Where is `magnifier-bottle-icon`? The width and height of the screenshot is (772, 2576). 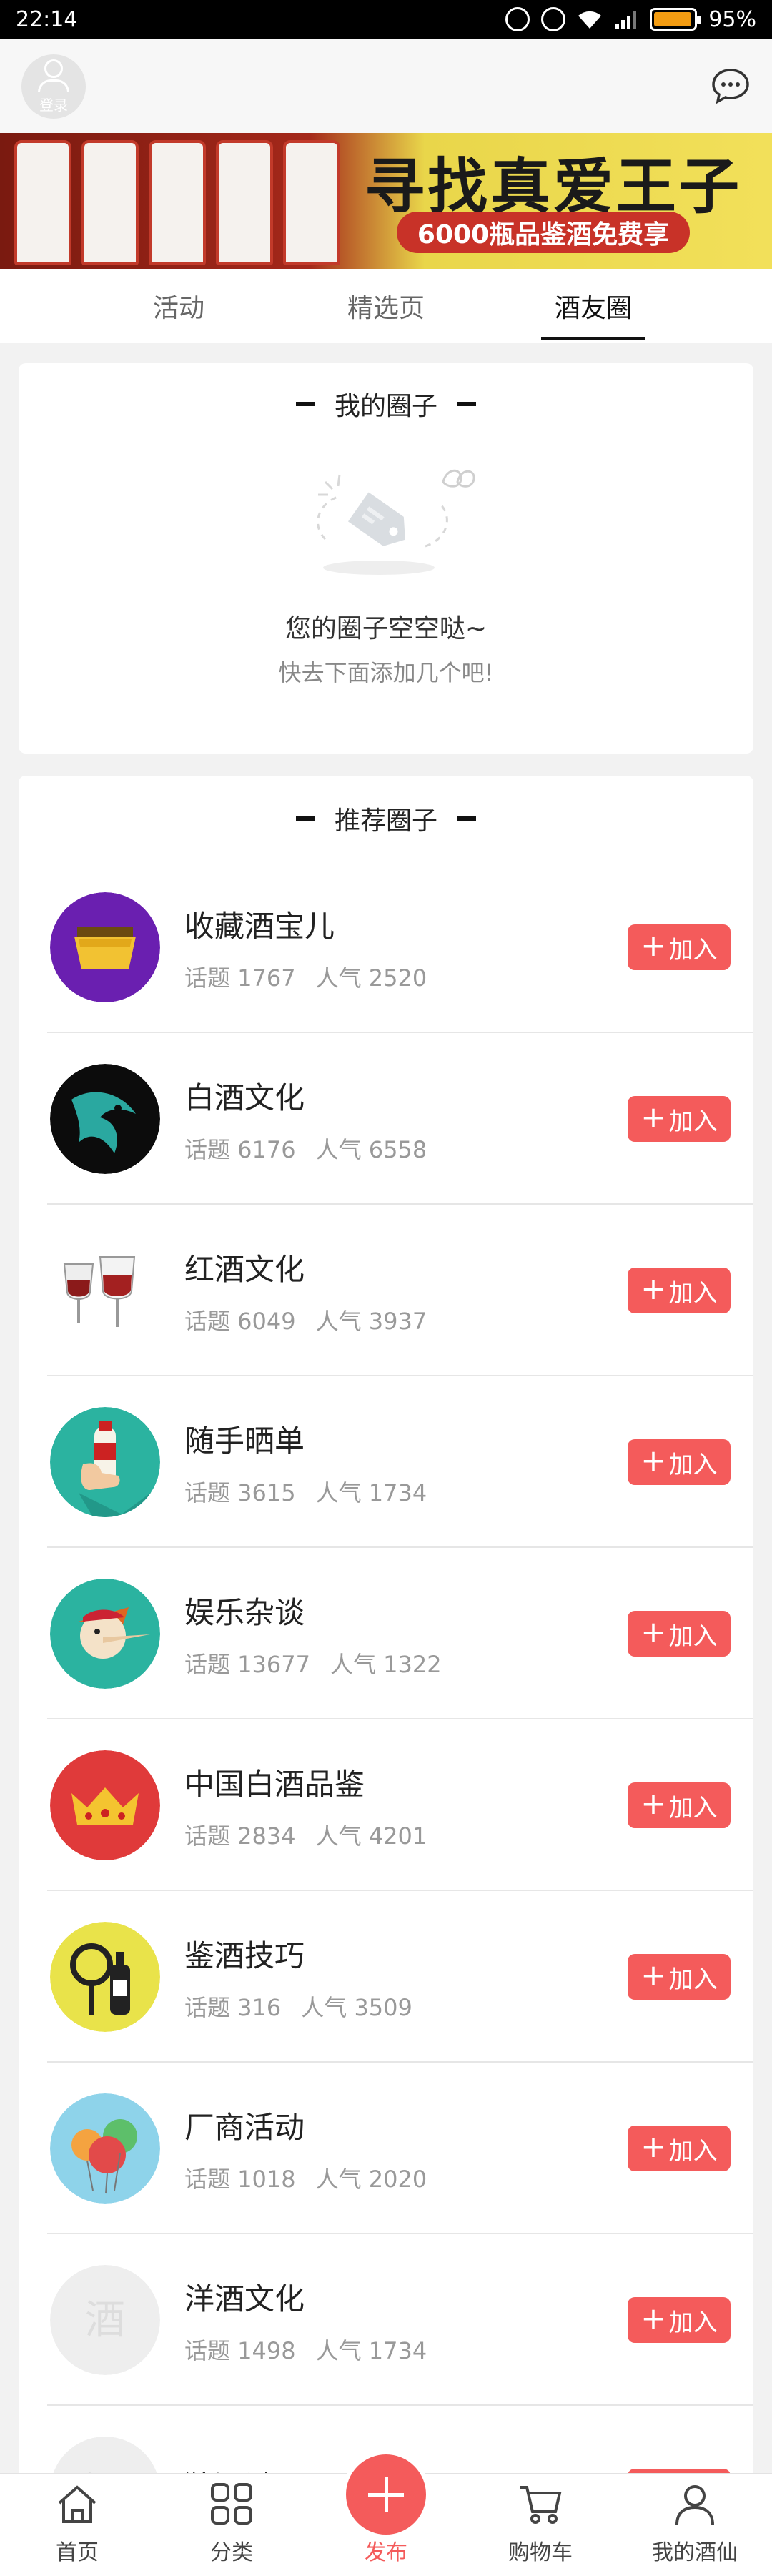 magnifier-bottle-icon is located at coordinates (105, 1977).